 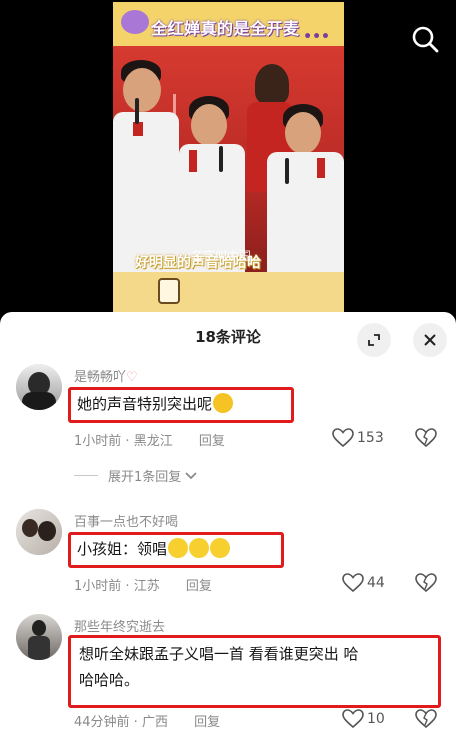 I want to click on like-count: 153, so click(x=370, y=438).